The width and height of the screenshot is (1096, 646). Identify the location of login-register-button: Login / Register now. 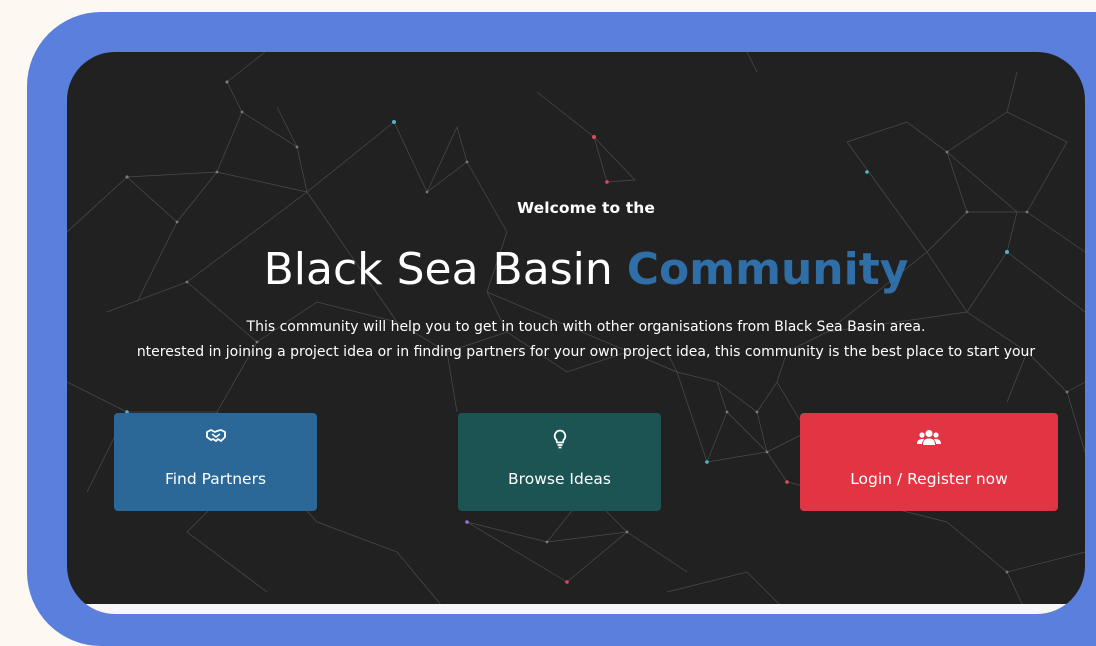
(929, 462).